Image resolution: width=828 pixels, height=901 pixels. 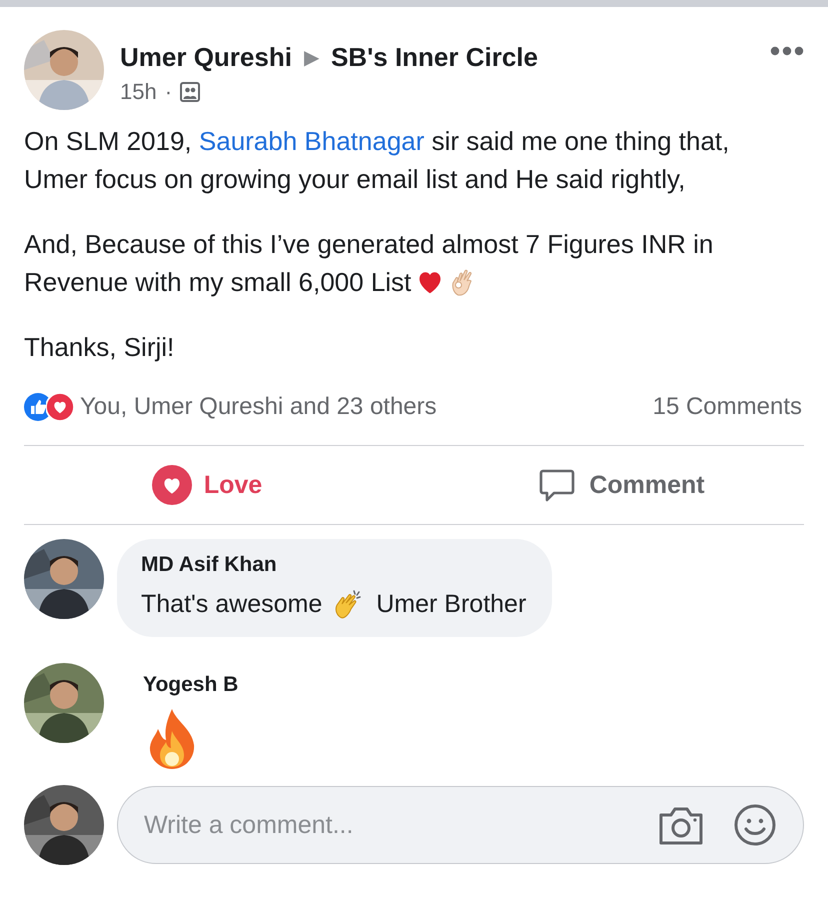 I want to click on commenter-name: MD Asif Khan, so click(x=209, y=565).